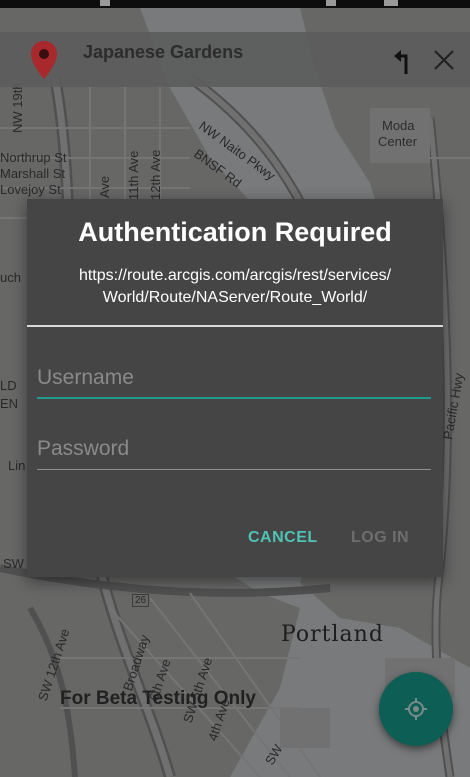  I want to click on username-field, so click(234, 380).